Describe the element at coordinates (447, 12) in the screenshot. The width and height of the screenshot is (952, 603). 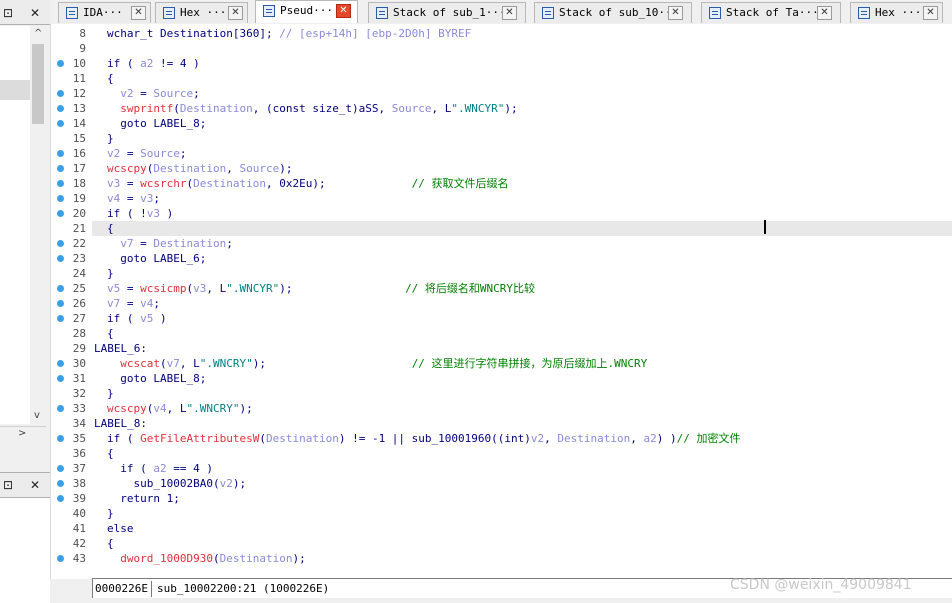
I see `tab-stack-sub-1: Stack of sub_1··· ✕` at that location.